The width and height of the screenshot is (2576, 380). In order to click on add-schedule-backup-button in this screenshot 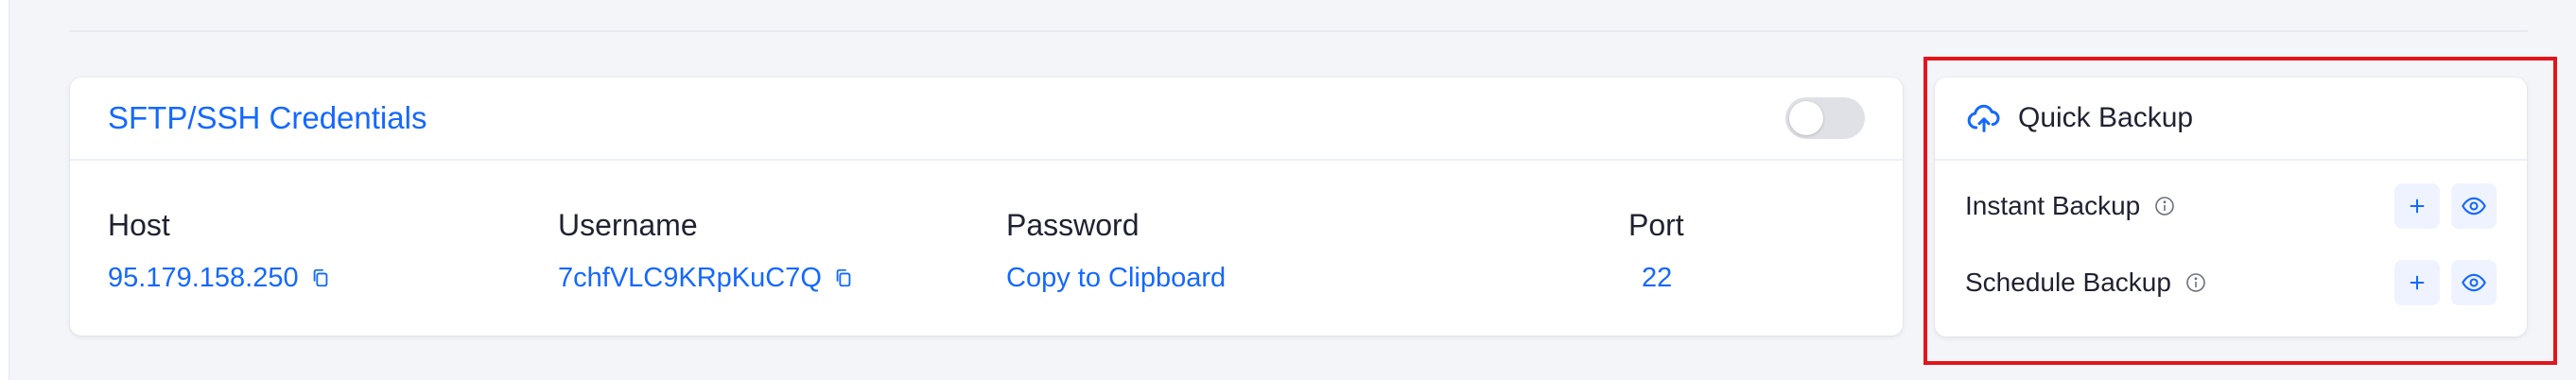, I will do `click(2417, 282)`.